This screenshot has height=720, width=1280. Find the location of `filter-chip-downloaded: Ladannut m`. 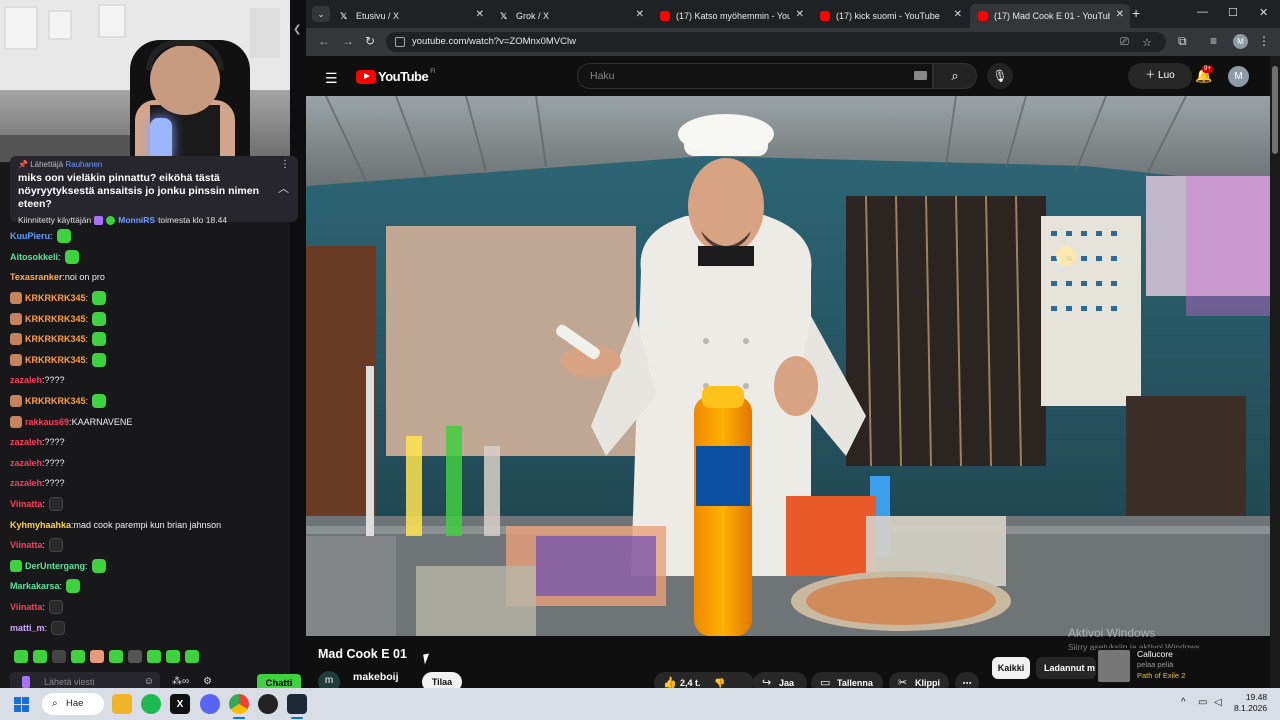

filter-chip-downloaded: Ladannut m is located at coordinates (1066, 668).